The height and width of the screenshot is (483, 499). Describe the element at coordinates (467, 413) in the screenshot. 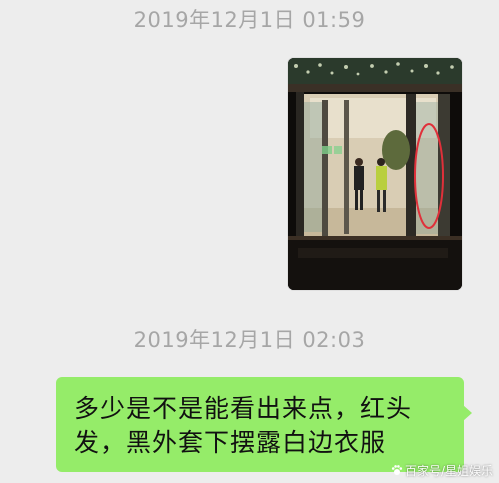

I see `bubble-tail` at that location.